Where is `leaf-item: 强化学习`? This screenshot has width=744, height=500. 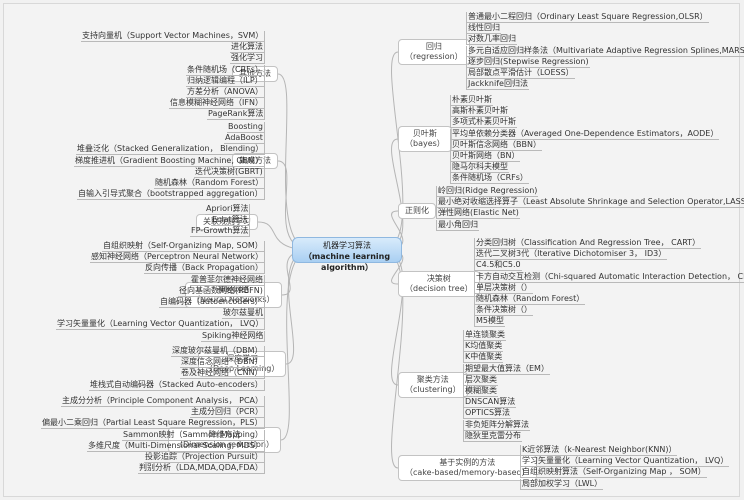
leaf-item: 强化学习 is located at coordinates (247, 59).